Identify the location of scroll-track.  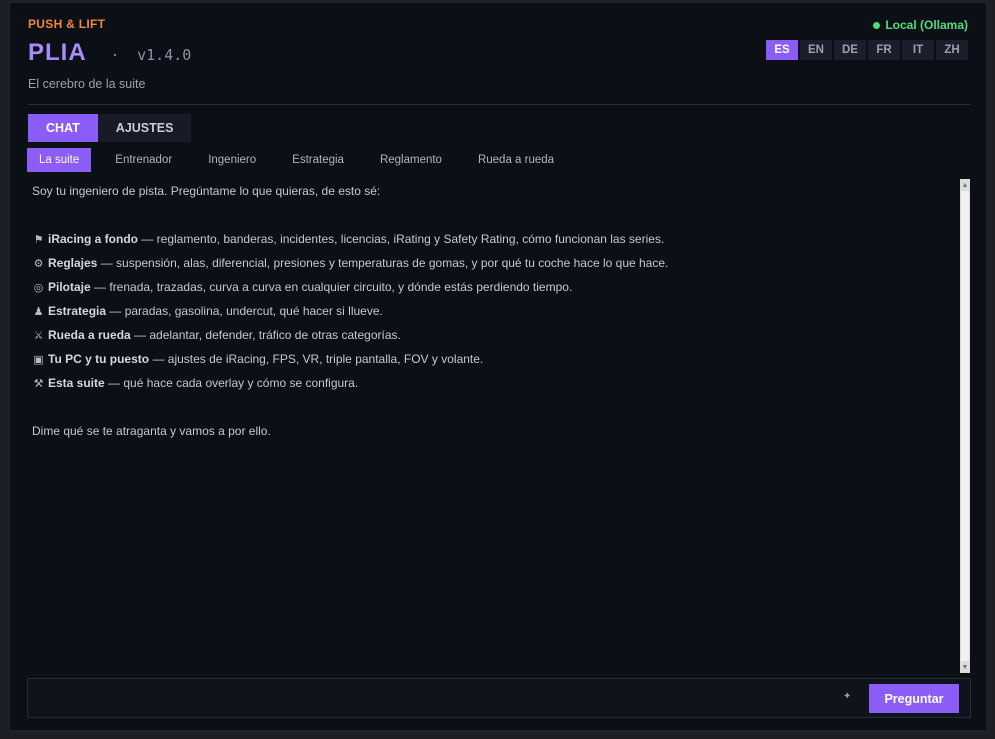
(965, 426).